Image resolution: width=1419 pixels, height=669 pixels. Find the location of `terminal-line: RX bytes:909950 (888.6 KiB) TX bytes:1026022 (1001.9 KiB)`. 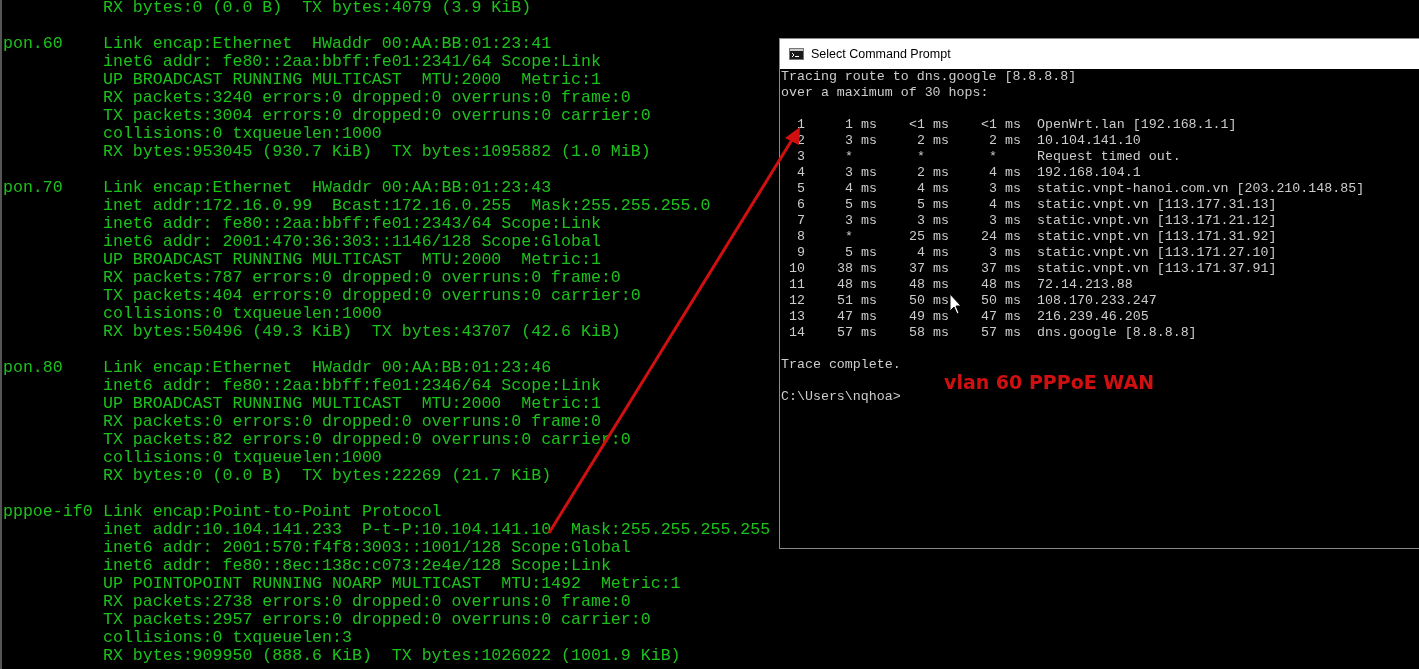

terminal-line: RX bytes:909950 (888.6 KiB) TX bytes:1026022 (1001.9 KiB) is located at coordinates (392, 656).